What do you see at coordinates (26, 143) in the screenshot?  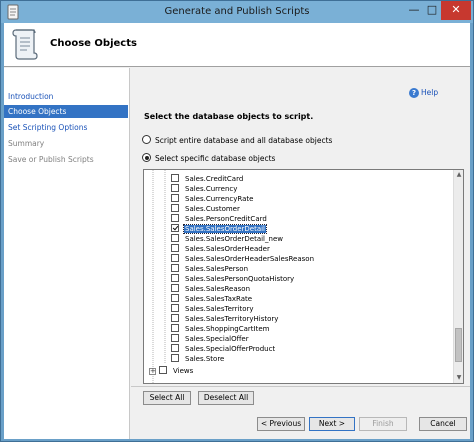 I see `sidebar-item-summary: Summary` at bounding box center [26, 143].